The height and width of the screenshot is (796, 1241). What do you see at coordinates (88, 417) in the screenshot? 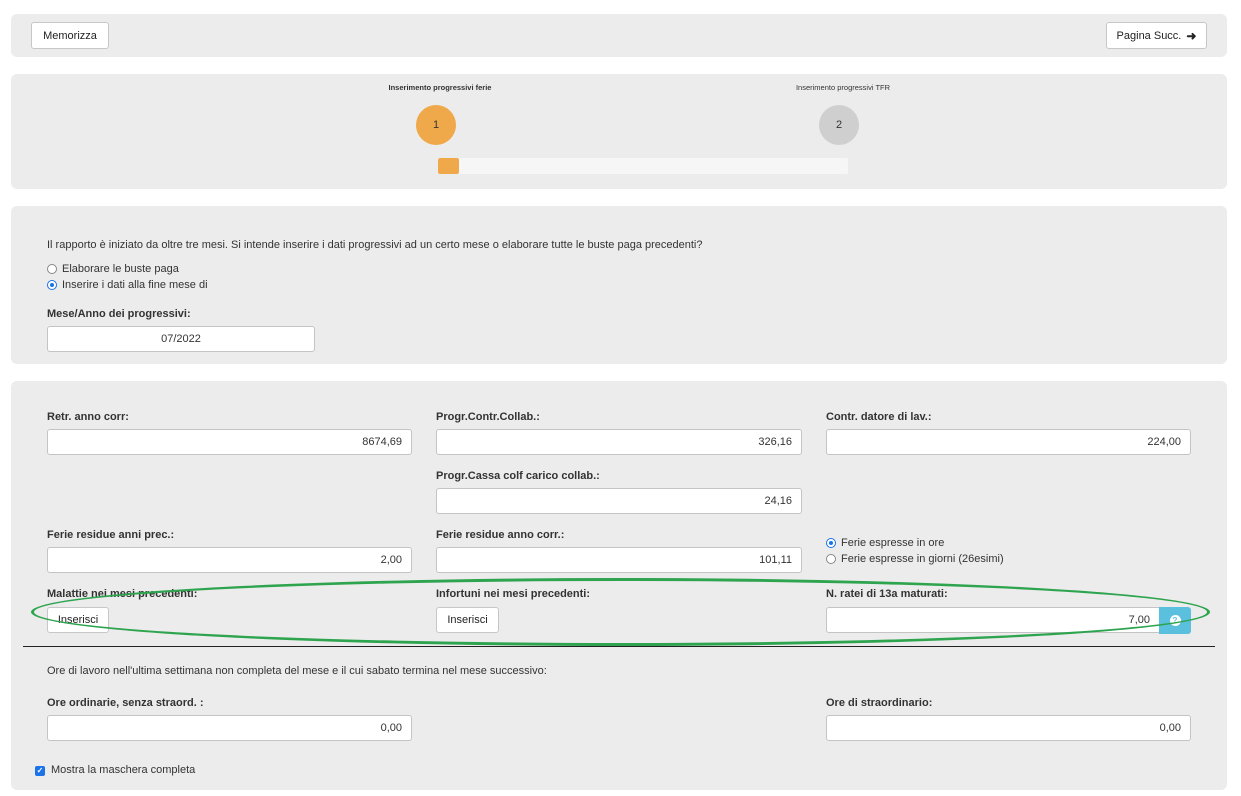
I see `retr-label: Retr. anno corr:` at bounding box center [88, 417].